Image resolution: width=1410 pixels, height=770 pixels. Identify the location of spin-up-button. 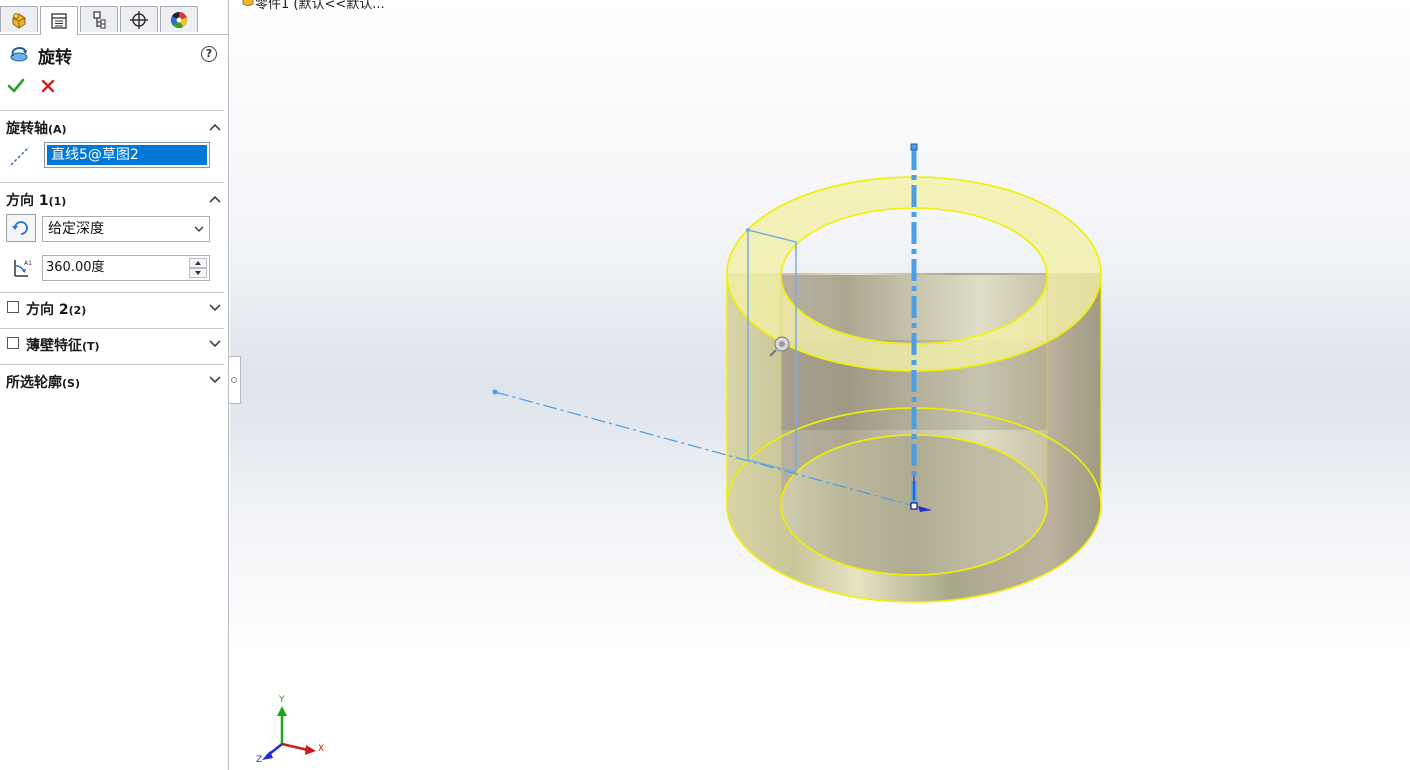
(198, 263).